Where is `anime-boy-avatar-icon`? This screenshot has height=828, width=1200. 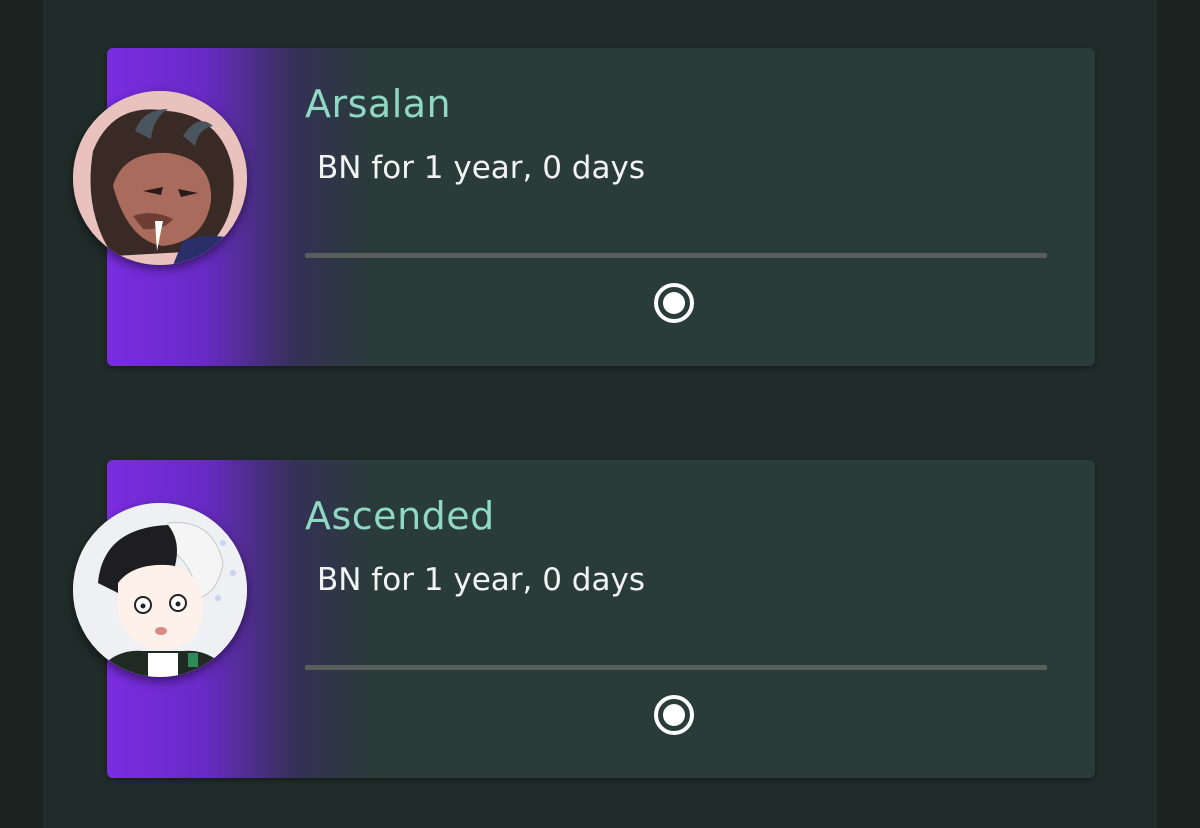 anime-boy-avatar-icon is located at coordinates (160, 590).